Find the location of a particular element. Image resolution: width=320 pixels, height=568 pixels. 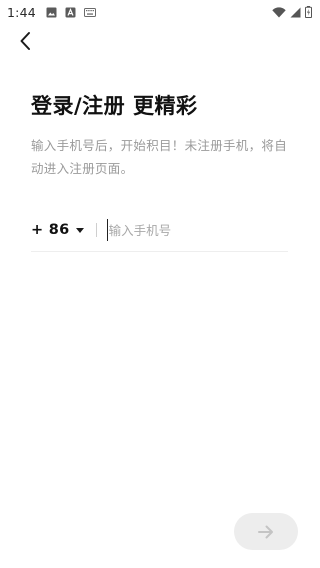

phone-input-row: + 86 is located at coordinates (159, 230).